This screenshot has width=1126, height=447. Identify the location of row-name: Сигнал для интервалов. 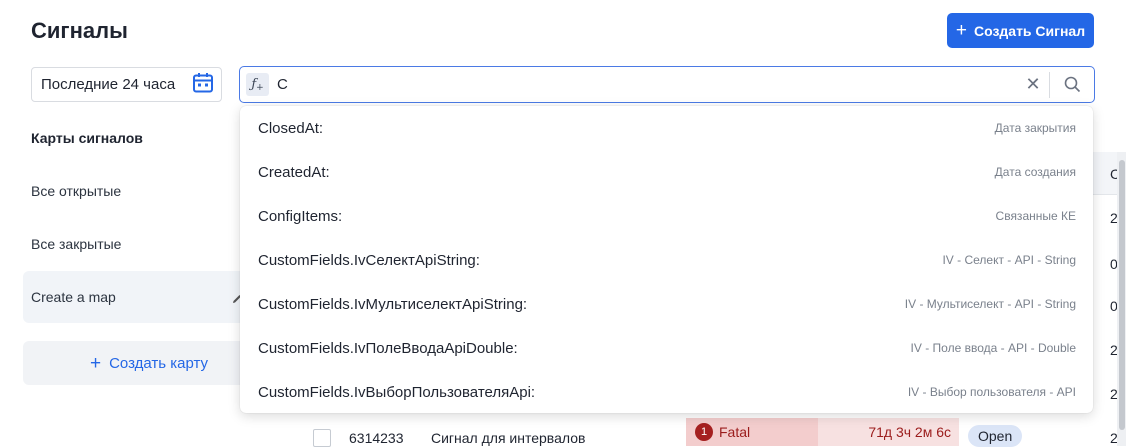
(508, 438).